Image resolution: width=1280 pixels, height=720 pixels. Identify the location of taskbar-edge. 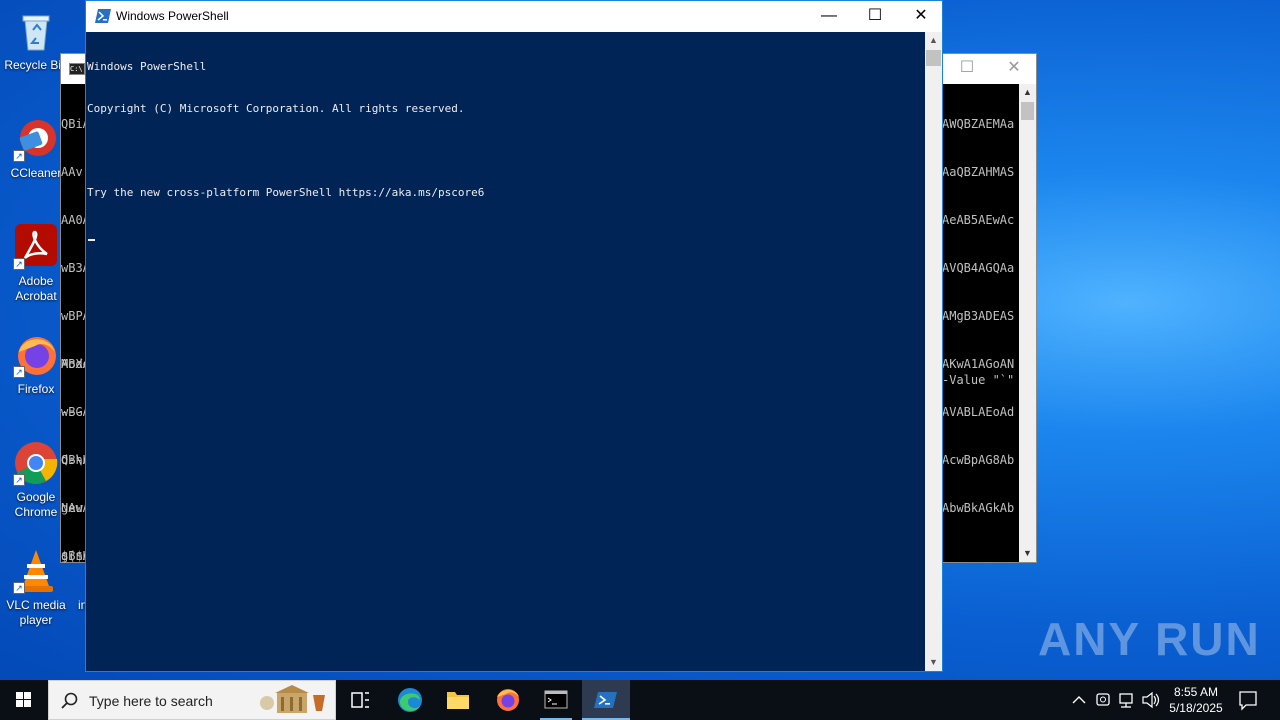
(410, 700).